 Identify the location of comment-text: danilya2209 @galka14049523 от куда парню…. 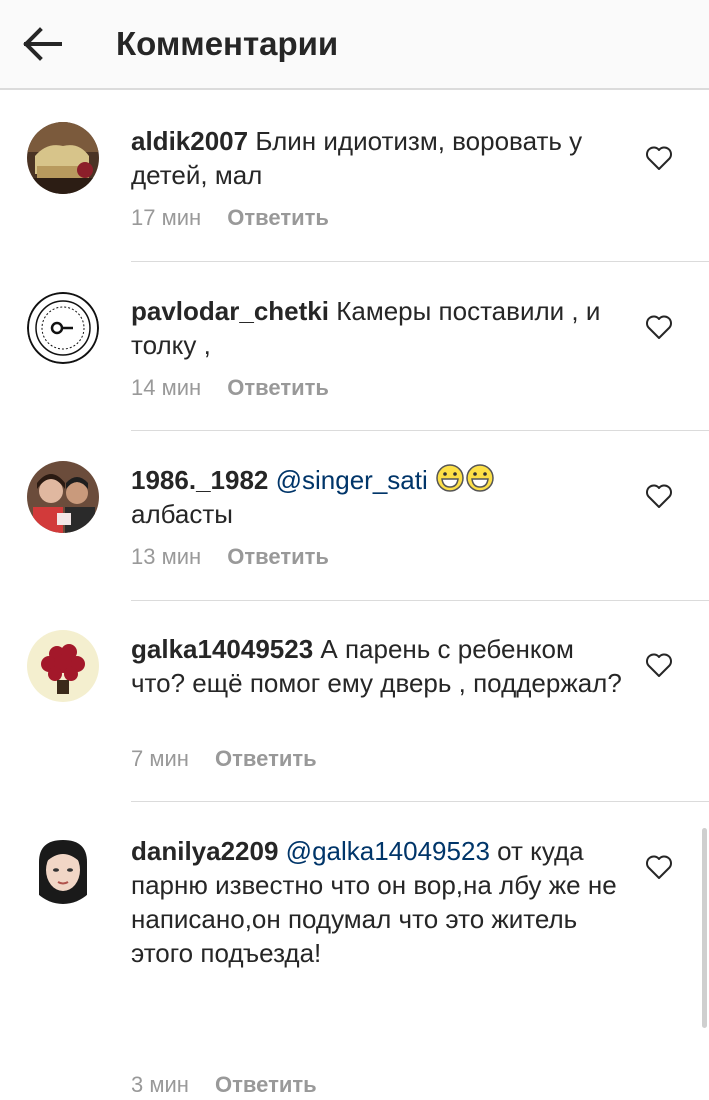
(381, 902).